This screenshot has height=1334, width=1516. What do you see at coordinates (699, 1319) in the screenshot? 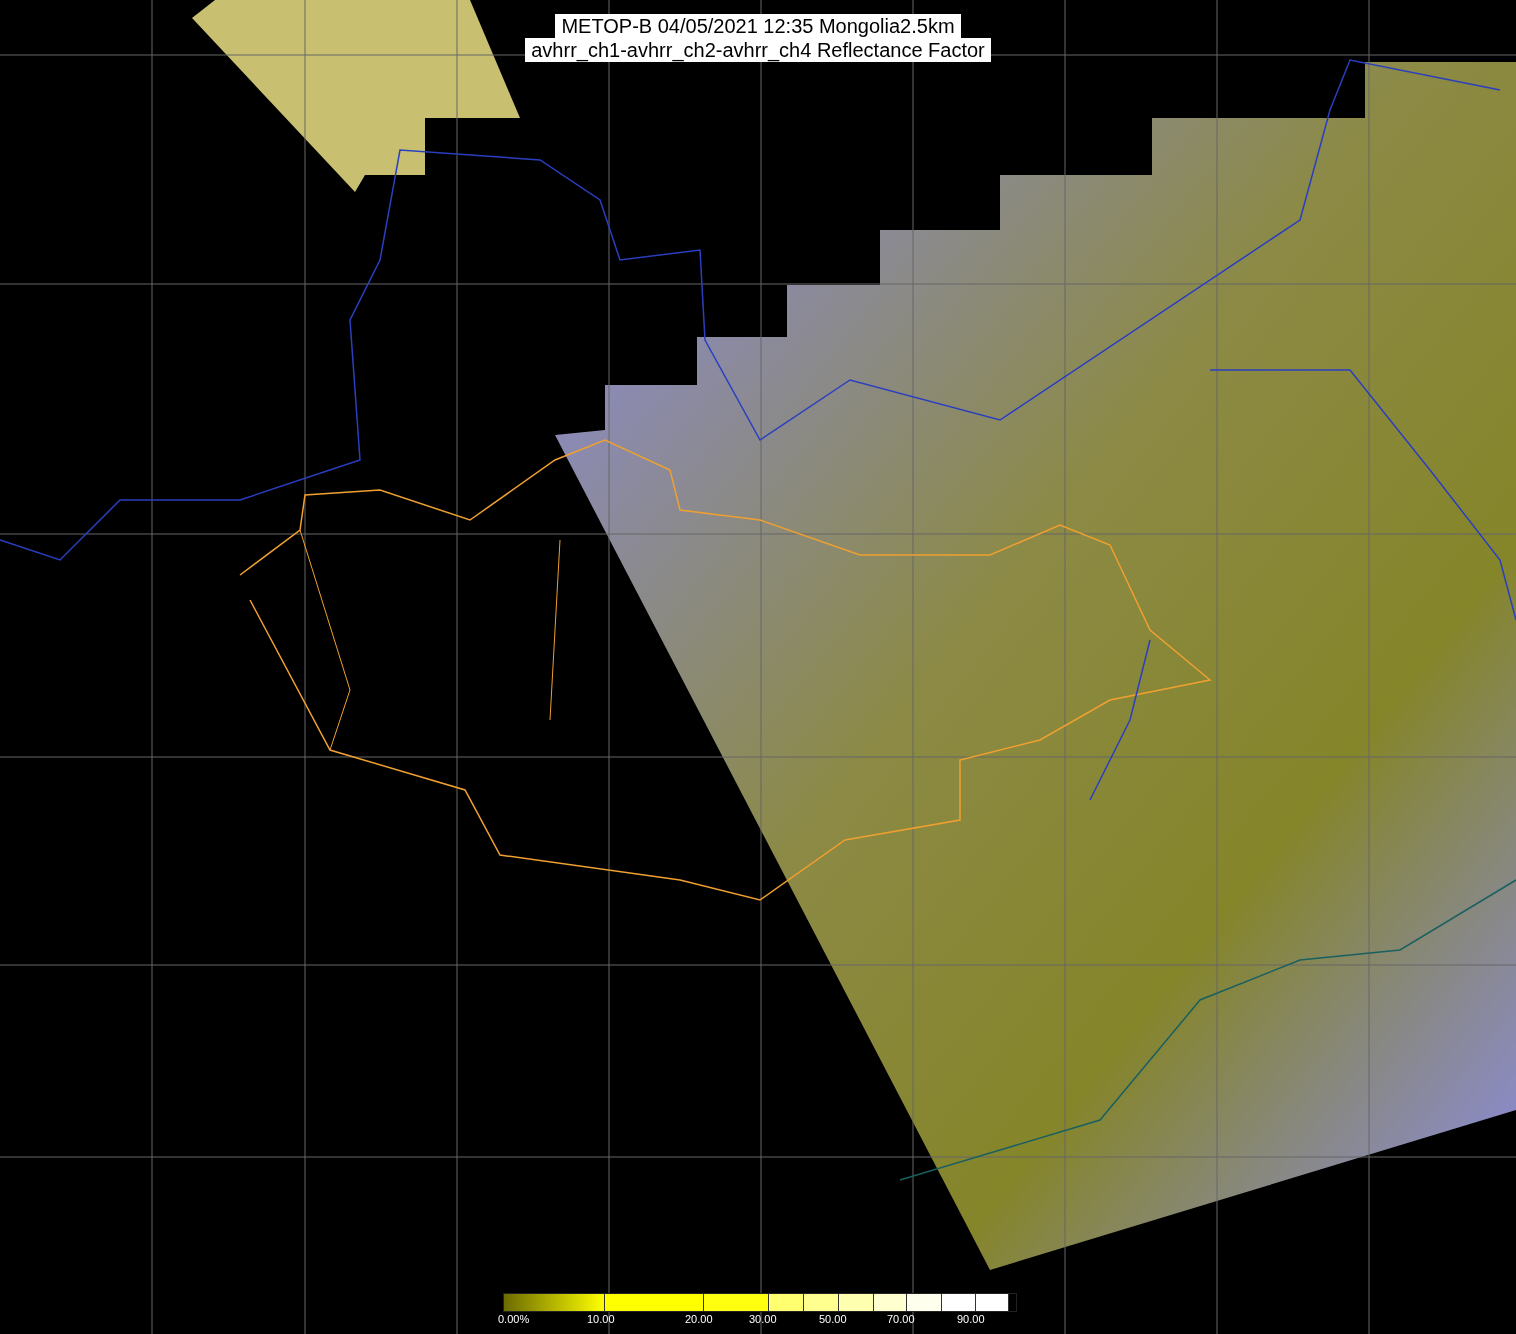
I see `scale-label: 20.00` at bounding box center [699, 1319].